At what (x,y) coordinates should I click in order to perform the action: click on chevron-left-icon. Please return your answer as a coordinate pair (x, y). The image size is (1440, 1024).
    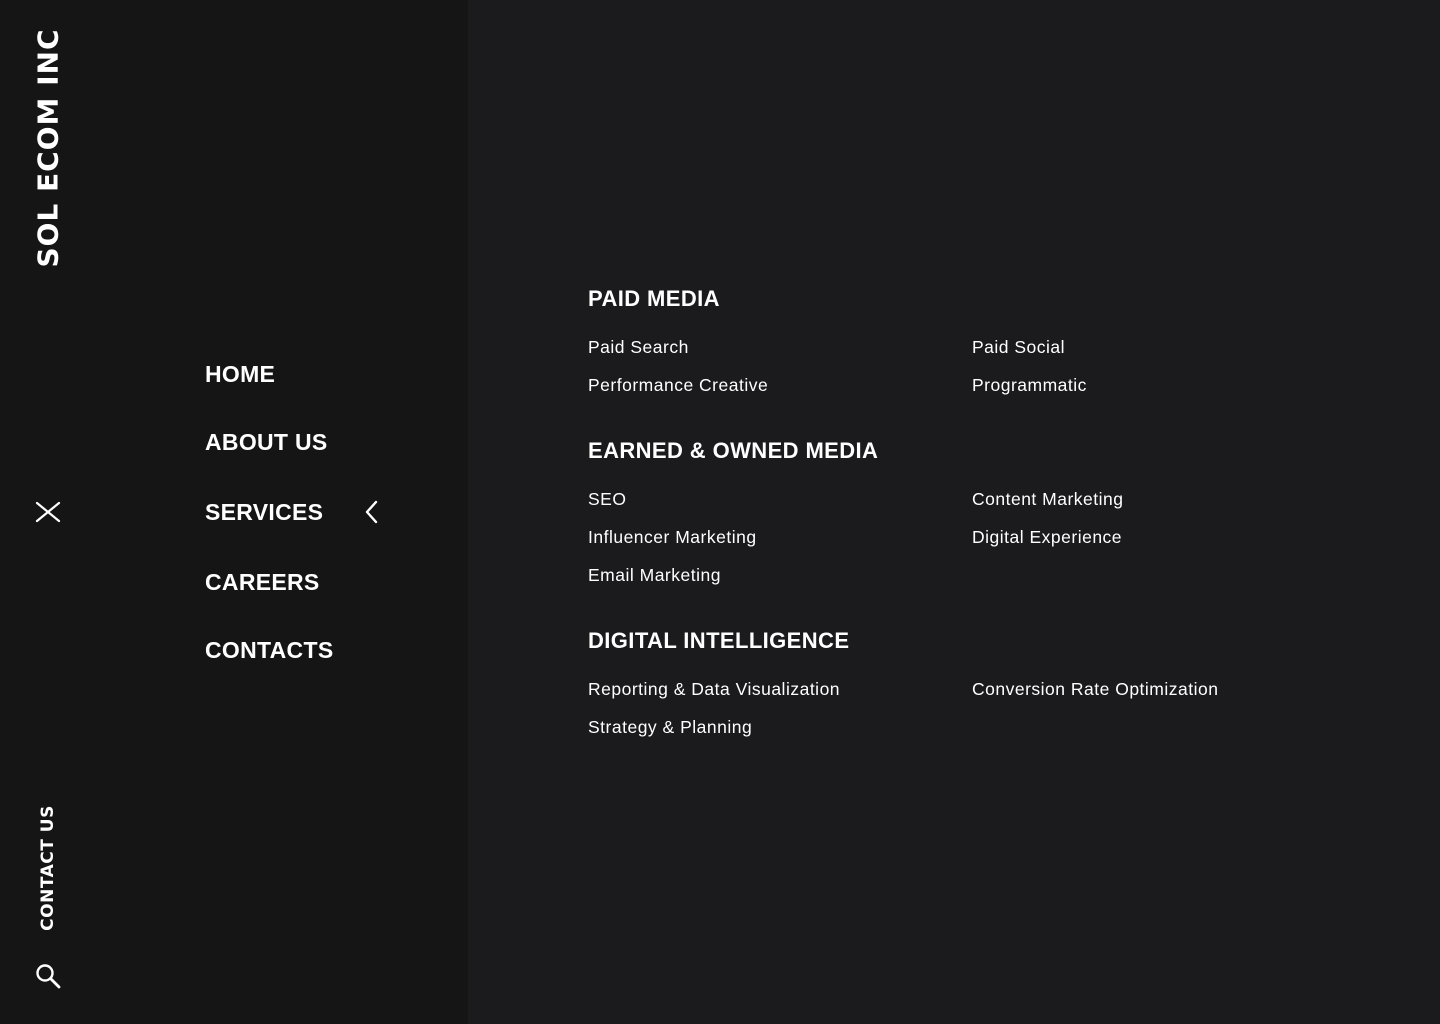
    Looking at the image, I should click on (371, 512).